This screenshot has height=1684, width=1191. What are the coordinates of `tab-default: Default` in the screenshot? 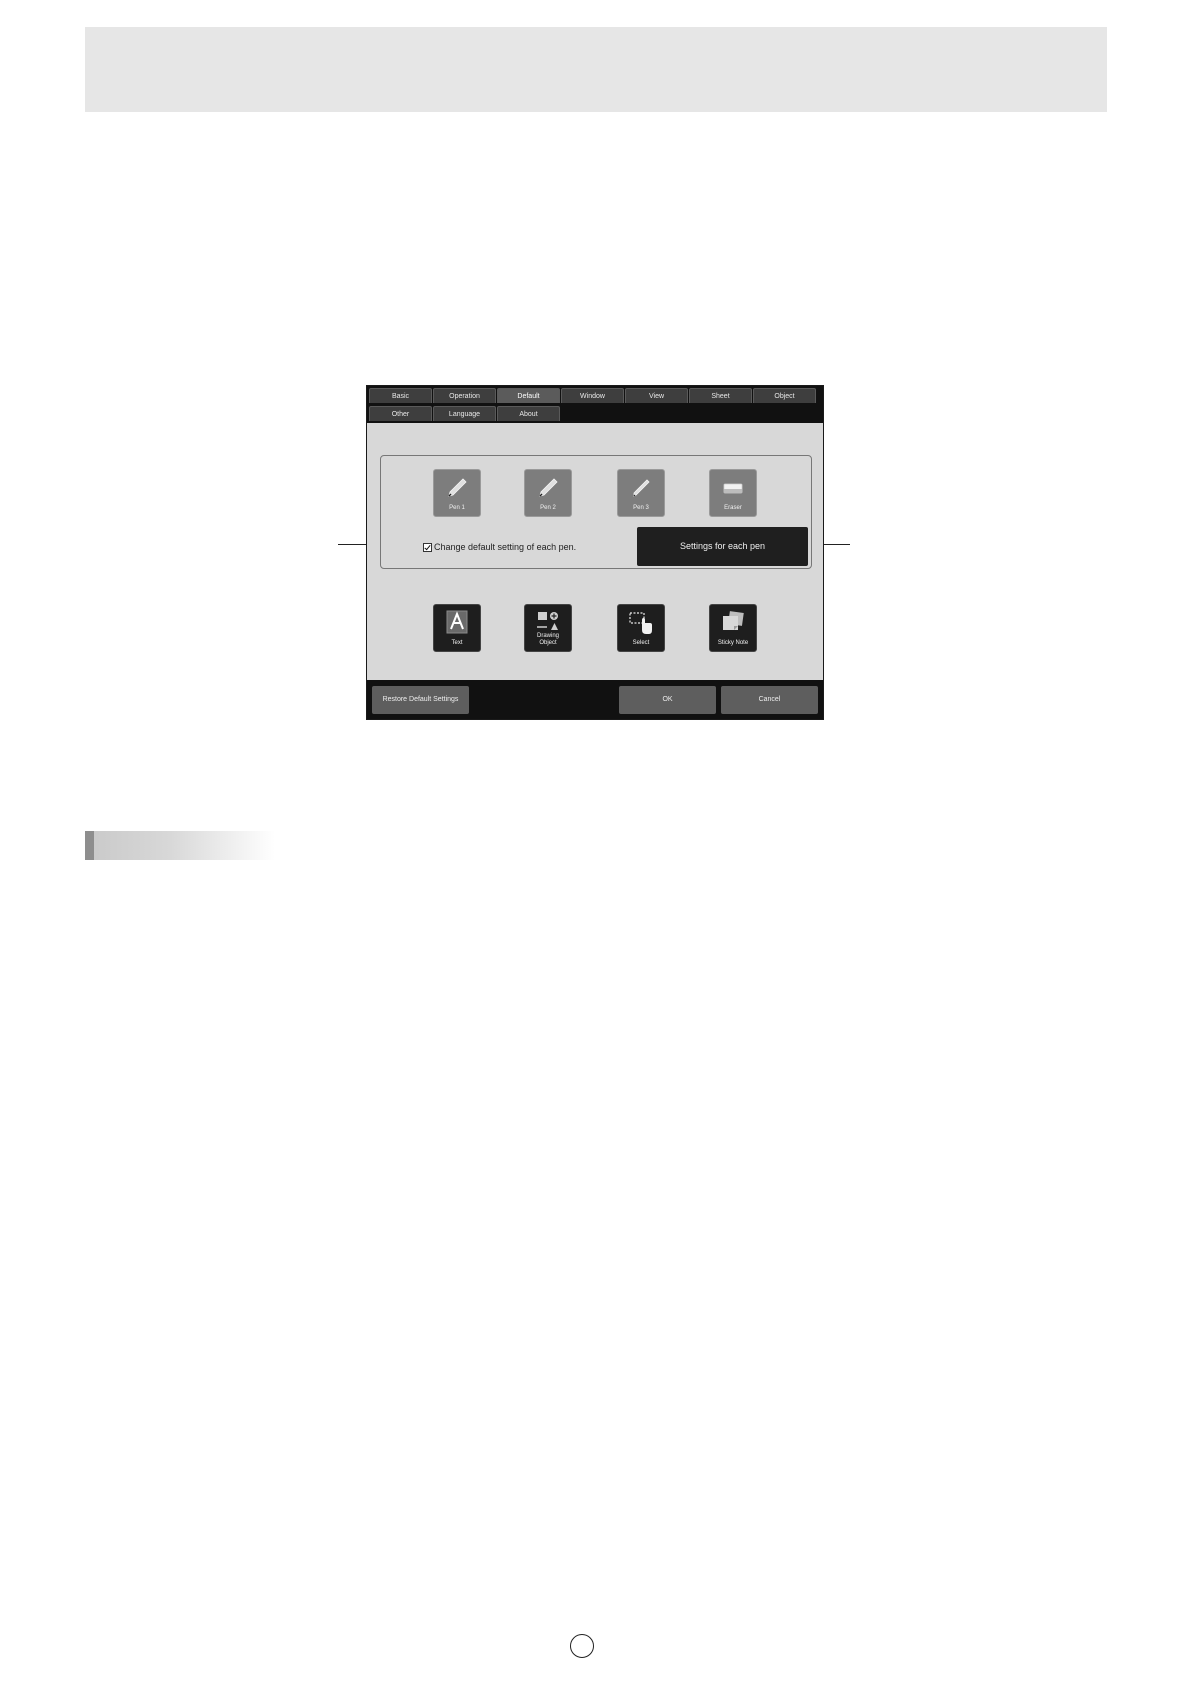 It's located at (528, 395).